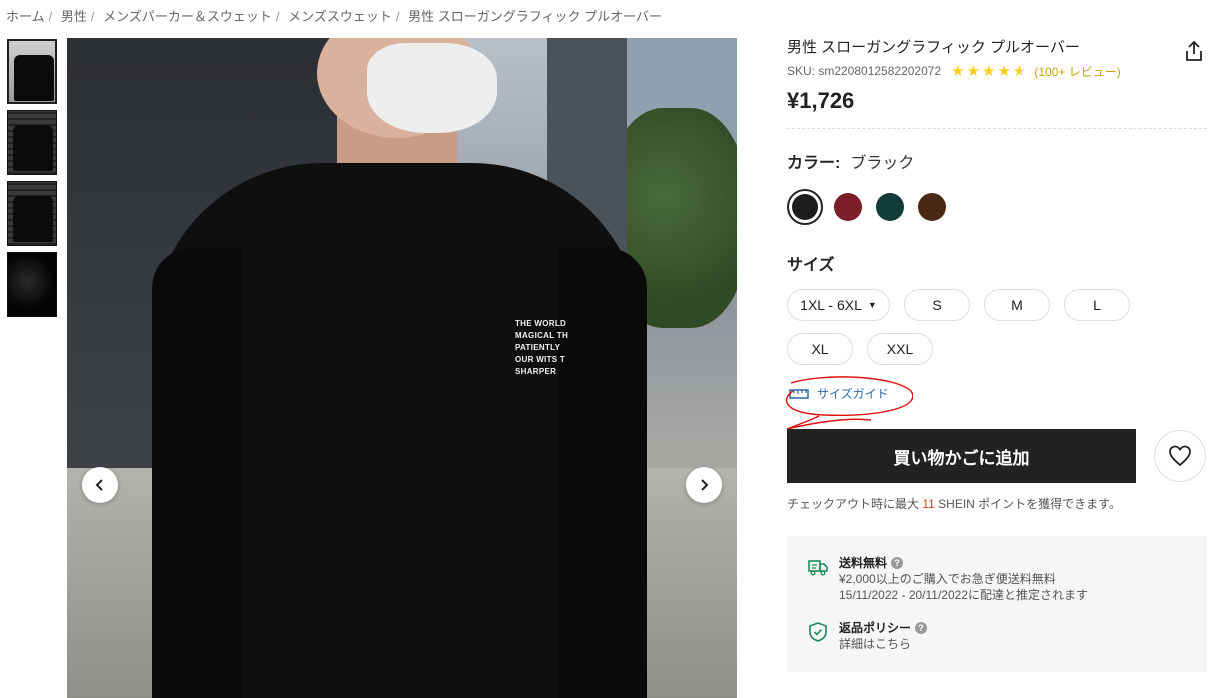 This screenshot has height=698, width=1218. I want to click on shipping-title: 送料無料?, so click(963, 562).